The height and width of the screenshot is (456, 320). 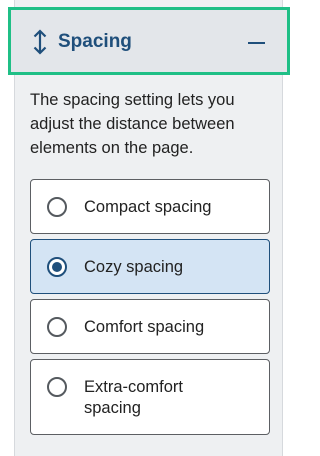 I want to click on option-compact-spacing: Compact spacing, so click(x=150, y=206).